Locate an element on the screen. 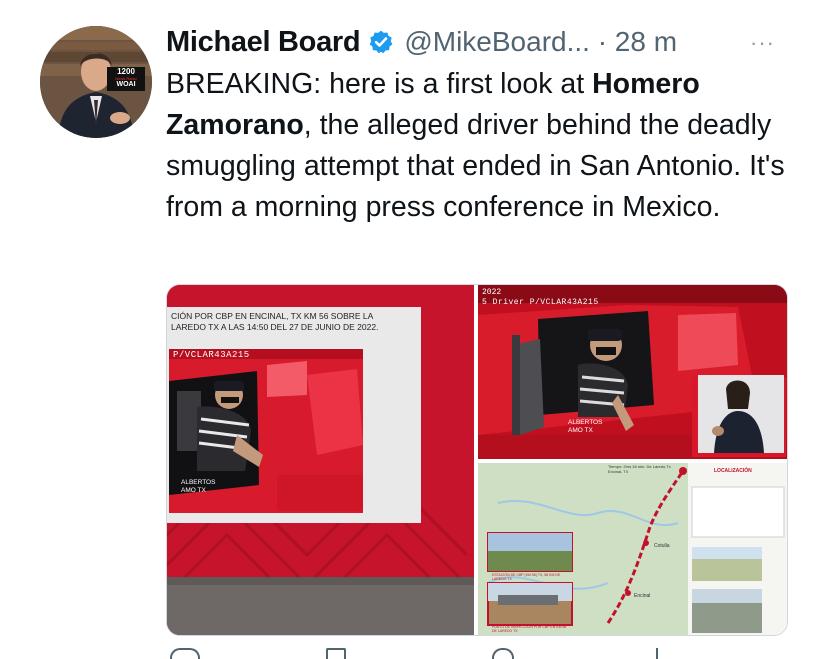 The width and height of the screenshot is (829, 659). author-handle-and-time: @MikeBoard... · 28 m is located at coordinates (540, 42).